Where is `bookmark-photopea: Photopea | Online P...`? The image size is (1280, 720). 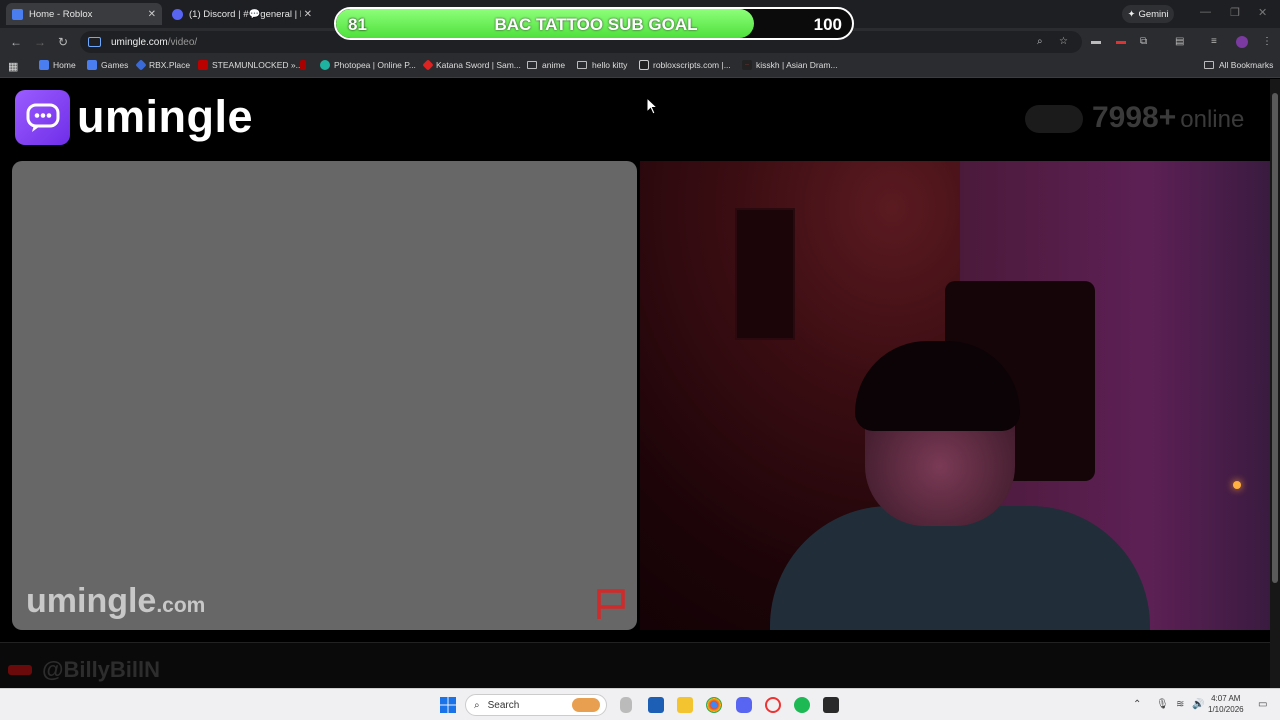
bookmark-photopea: Photopea | Online P... is located at coordinates (368, 65).